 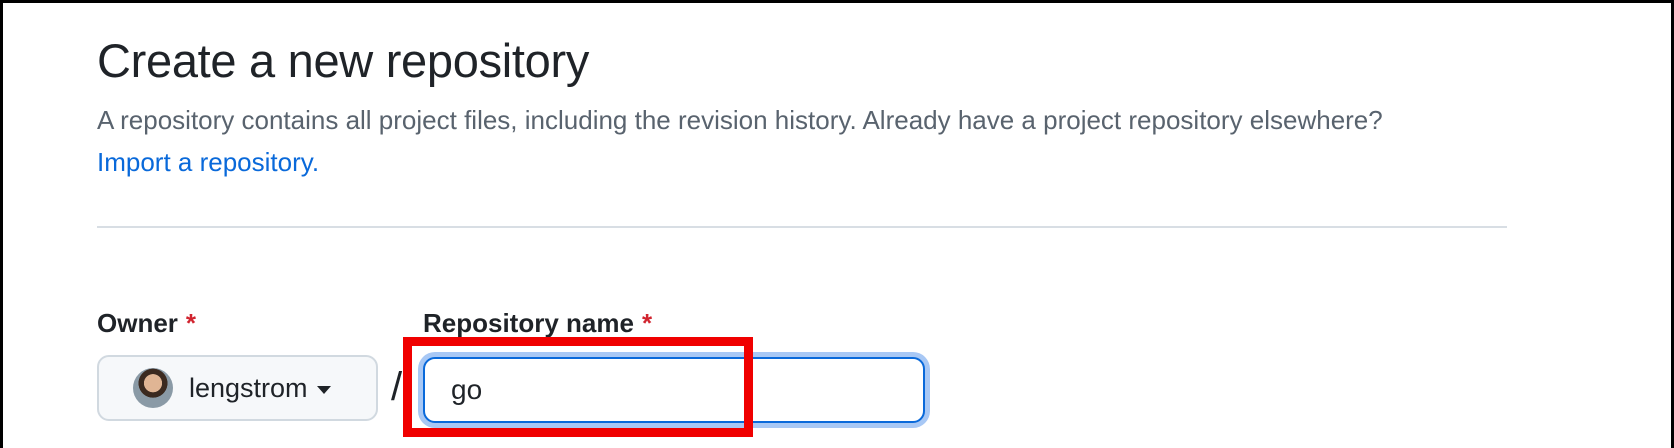 What do you see at coordinates (343, 60) in the screenshot?
I see `page-title: Create a new repository` at bounding box center [343, 60].